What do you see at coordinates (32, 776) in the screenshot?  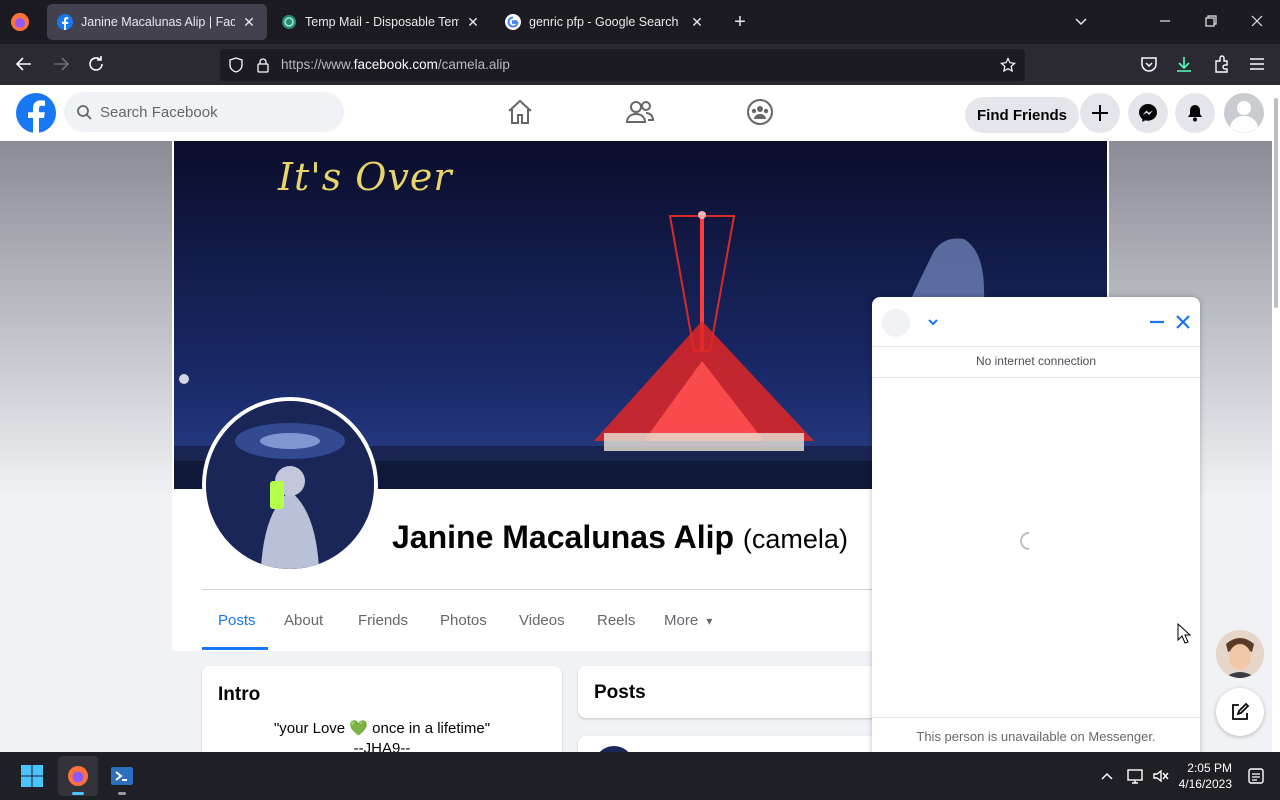 I see `windows-start-icon` at bounding box center [32, 776].